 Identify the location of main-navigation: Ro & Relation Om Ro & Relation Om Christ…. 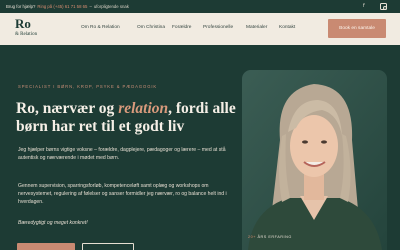
(200, 29).